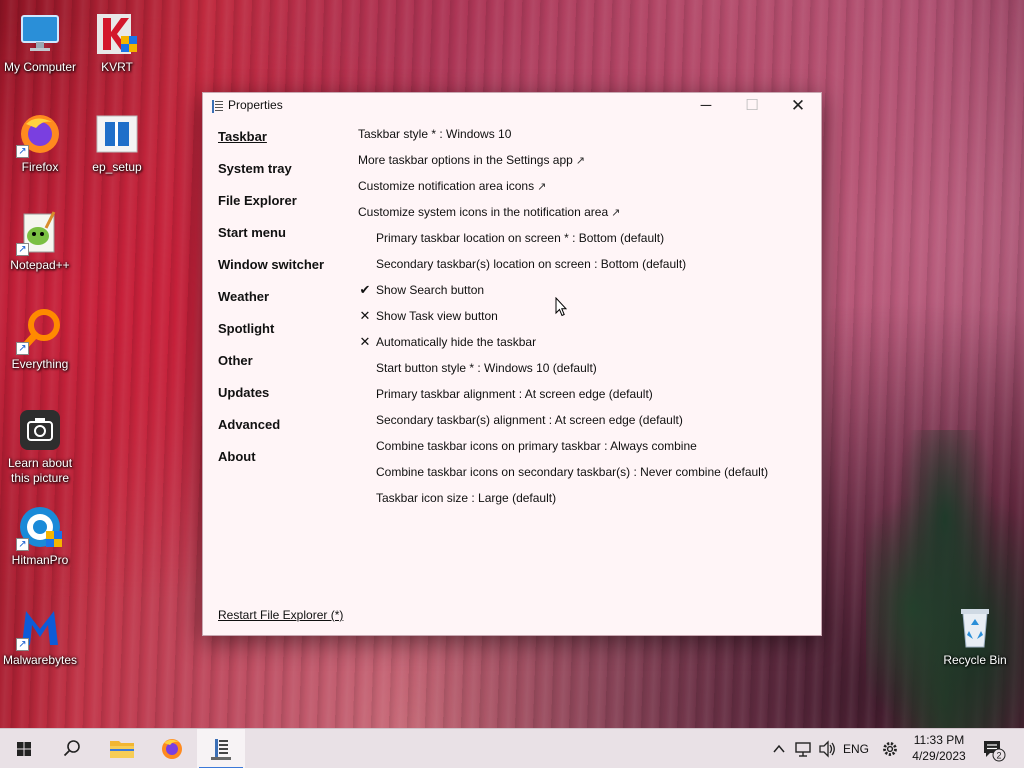  What do you see at coordinates (257, 200) in the screenshot?
I see `nav-item-file-explorer: File Explorer` at bounding box center [257, 200].